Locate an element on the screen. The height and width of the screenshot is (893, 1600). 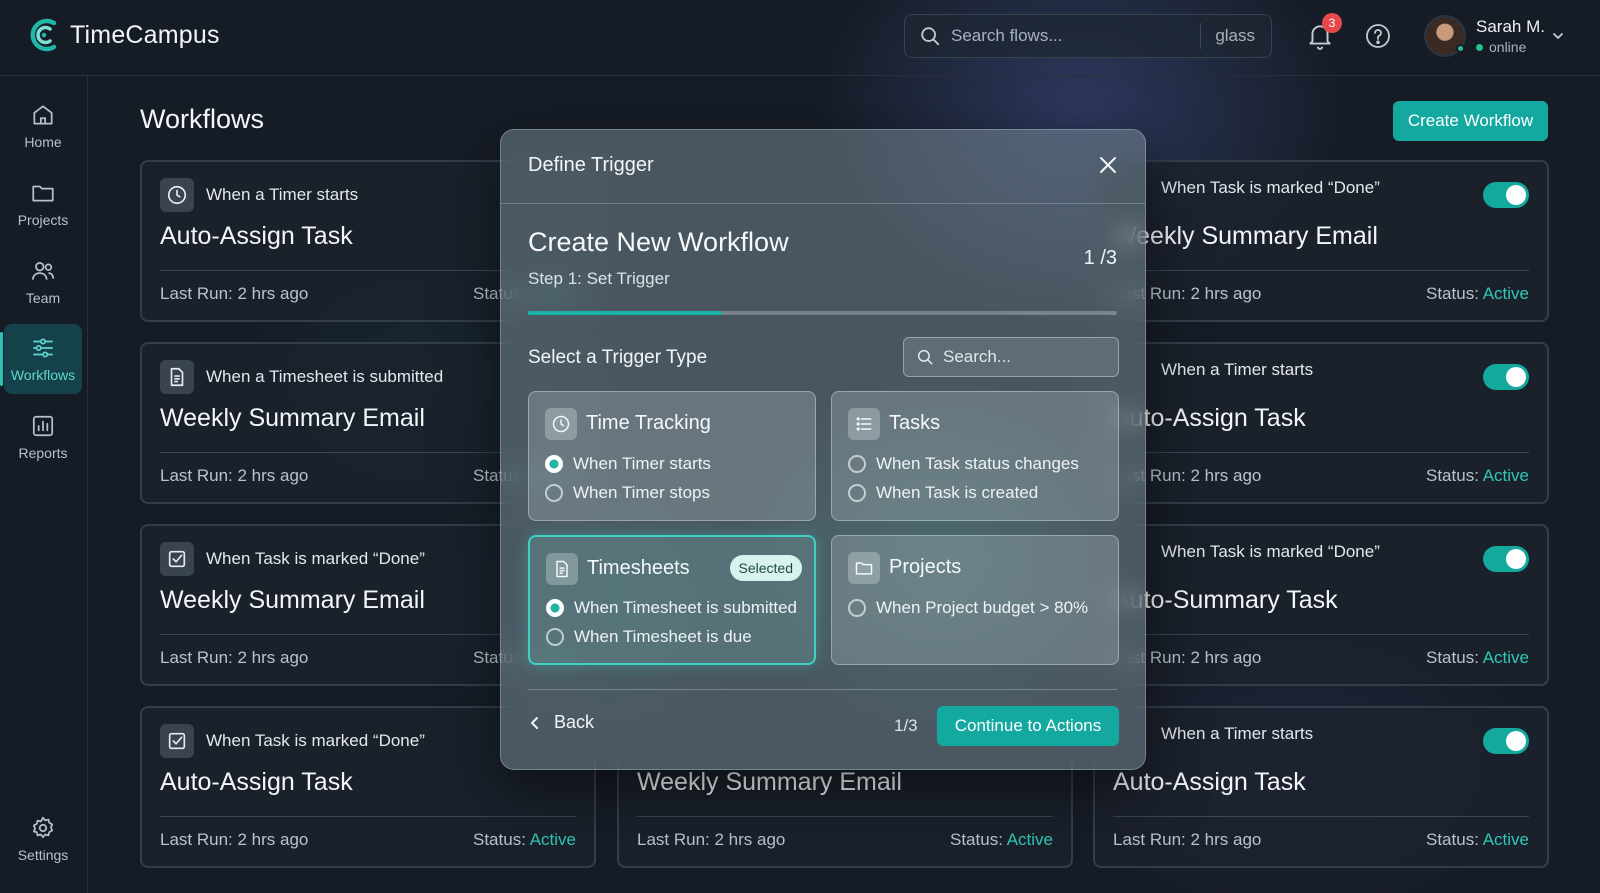
radio-label: When Timer stops is located at coordinates (641, 492).